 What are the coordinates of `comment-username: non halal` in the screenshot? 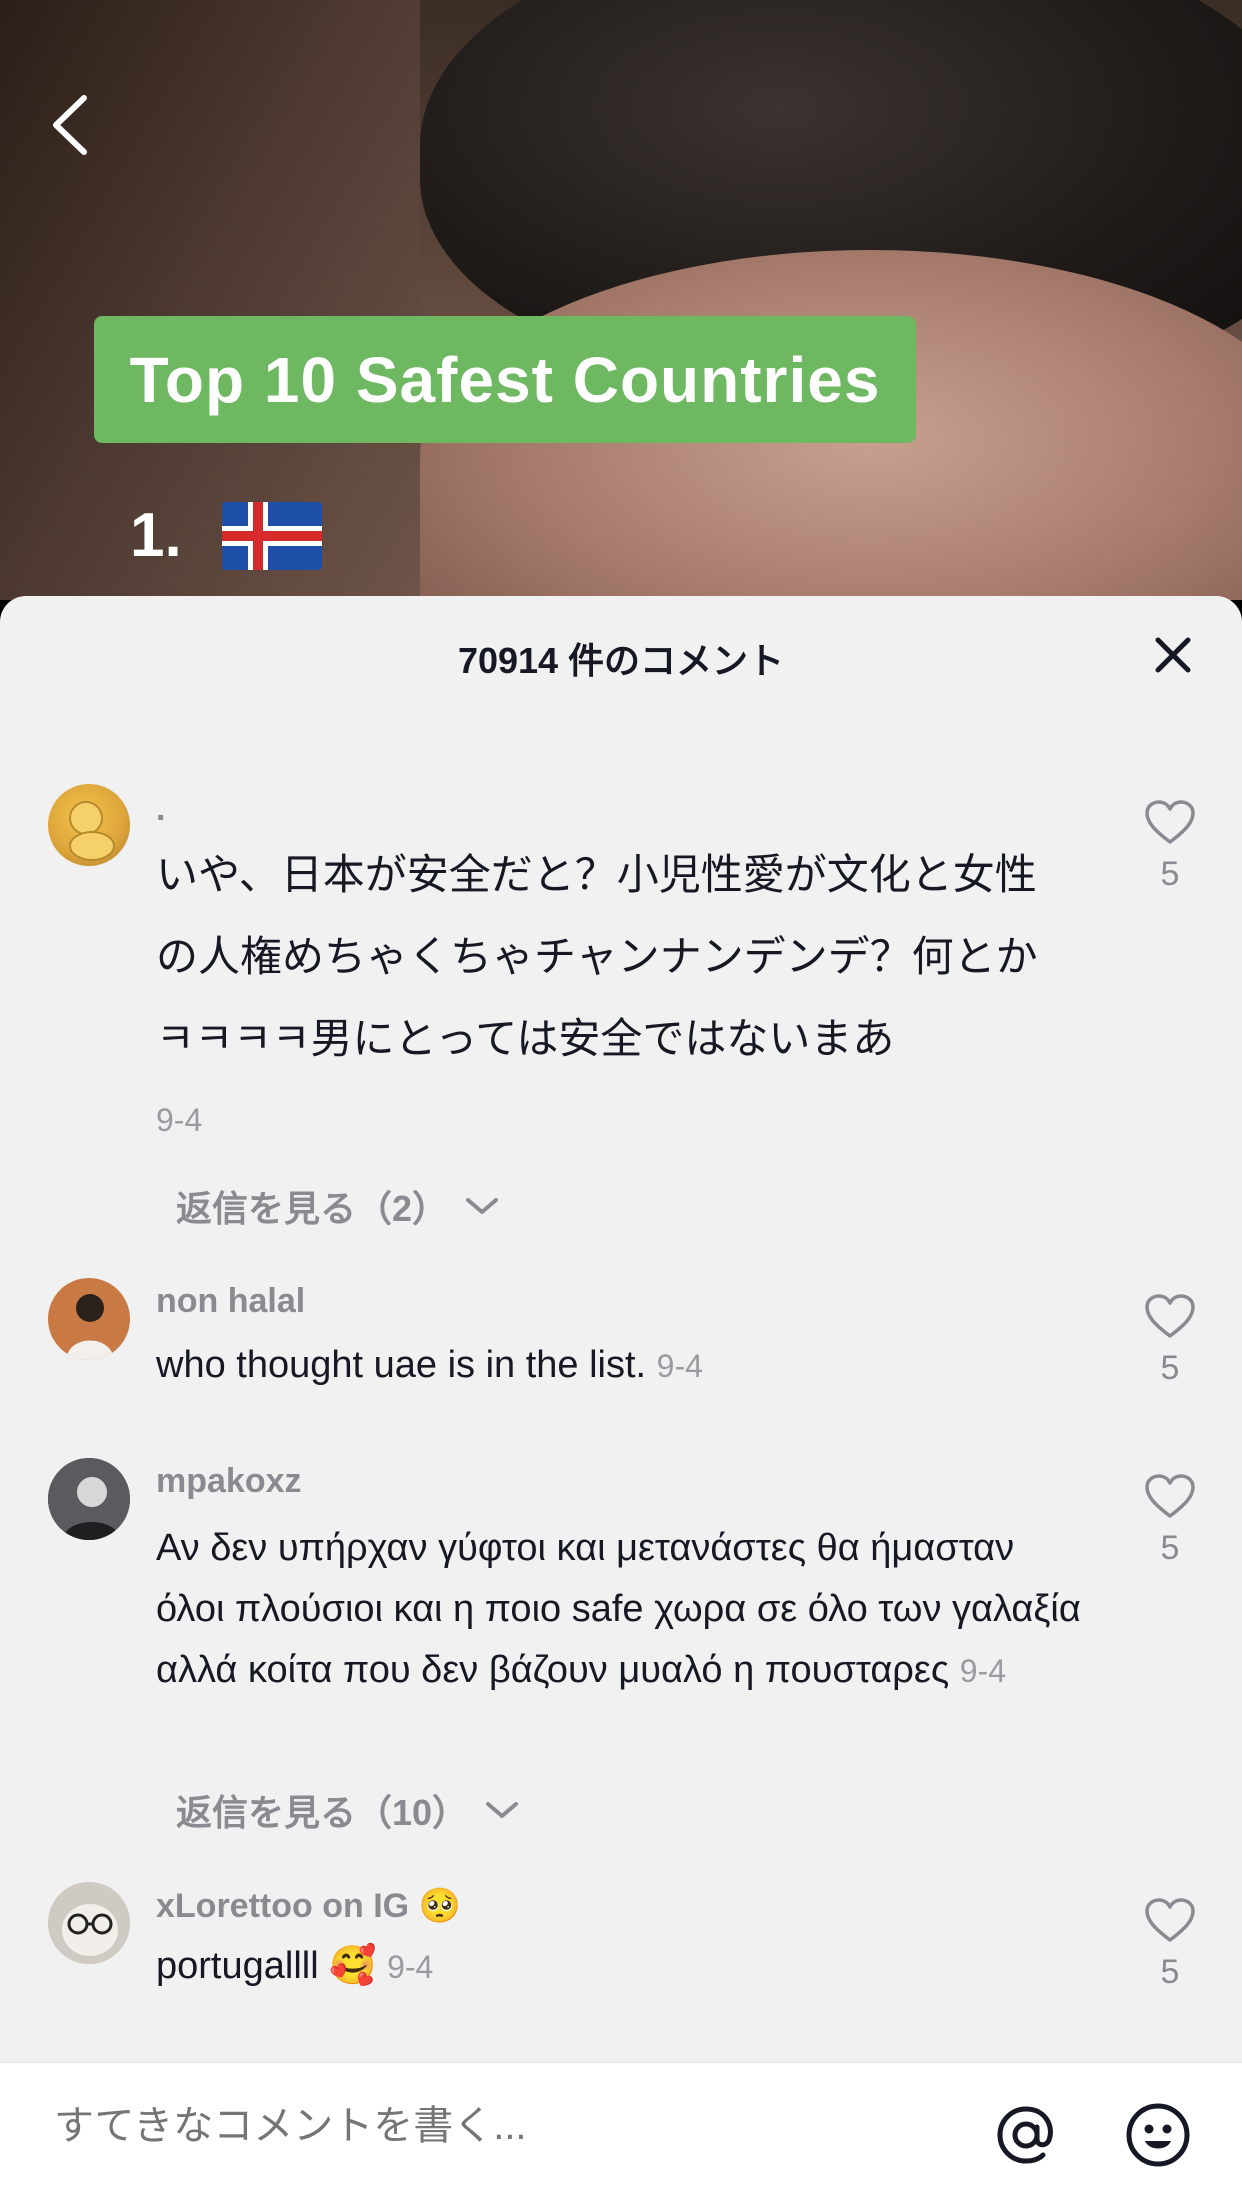 It's located at (230, 1301).